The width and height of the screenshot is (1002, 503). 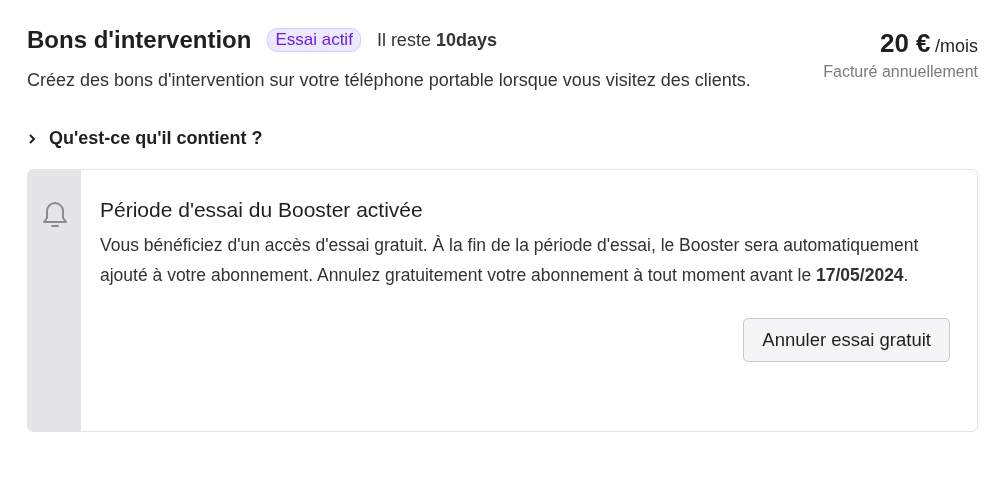 What do you see at coordinates (145, 138) in the screenshot?
I see `contents-expander: Qu'est-ce qu'il contient ?` at bounding box center [145, 138].